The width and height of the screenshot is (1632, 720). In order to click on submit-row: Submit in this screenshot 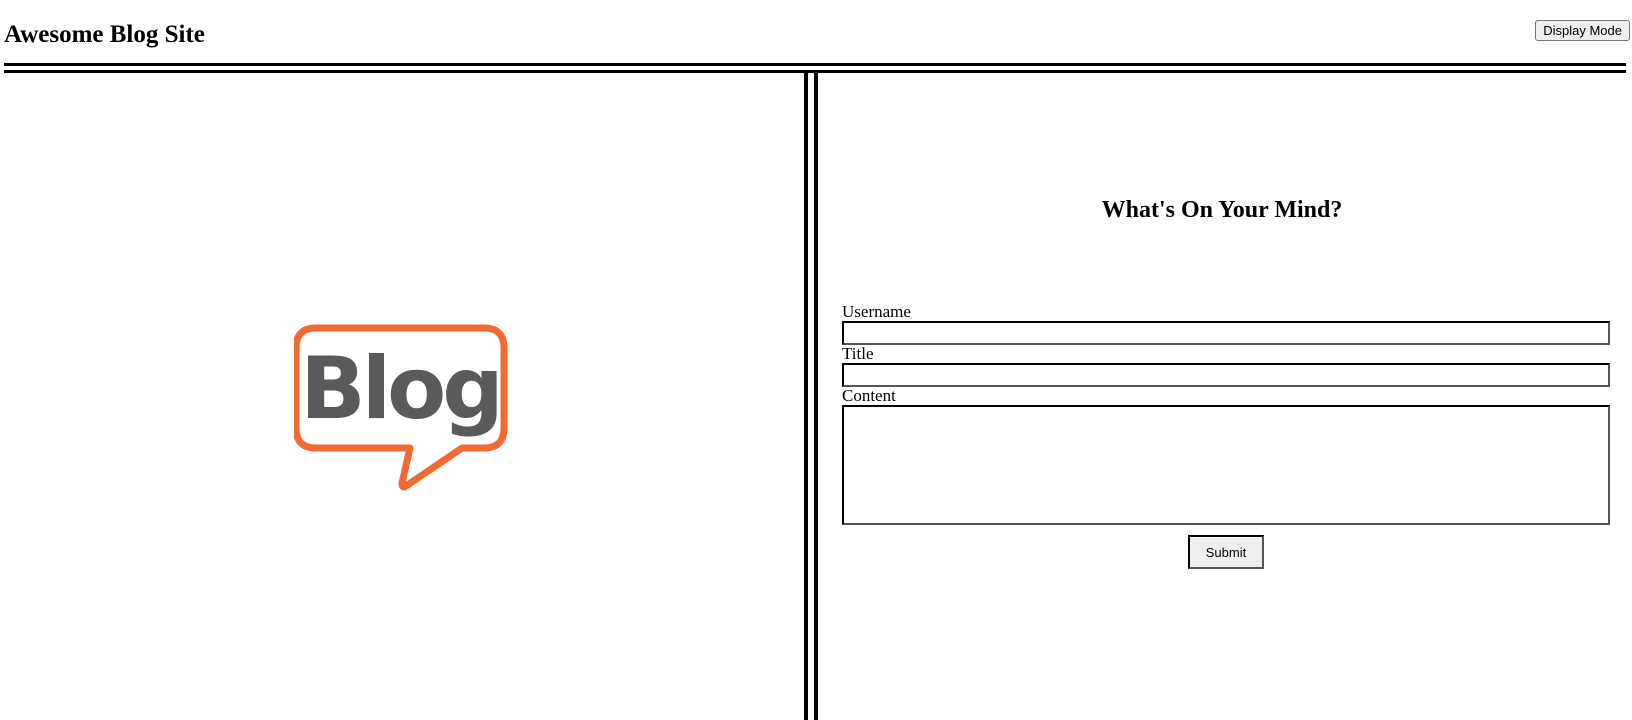, I will do `click(1226, 552)`.